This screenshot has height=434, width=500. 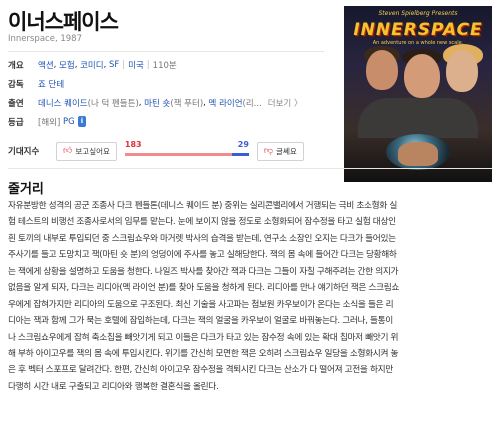 I want to click on director-row: 감독 죠 단테, so click(x=173, y=83).